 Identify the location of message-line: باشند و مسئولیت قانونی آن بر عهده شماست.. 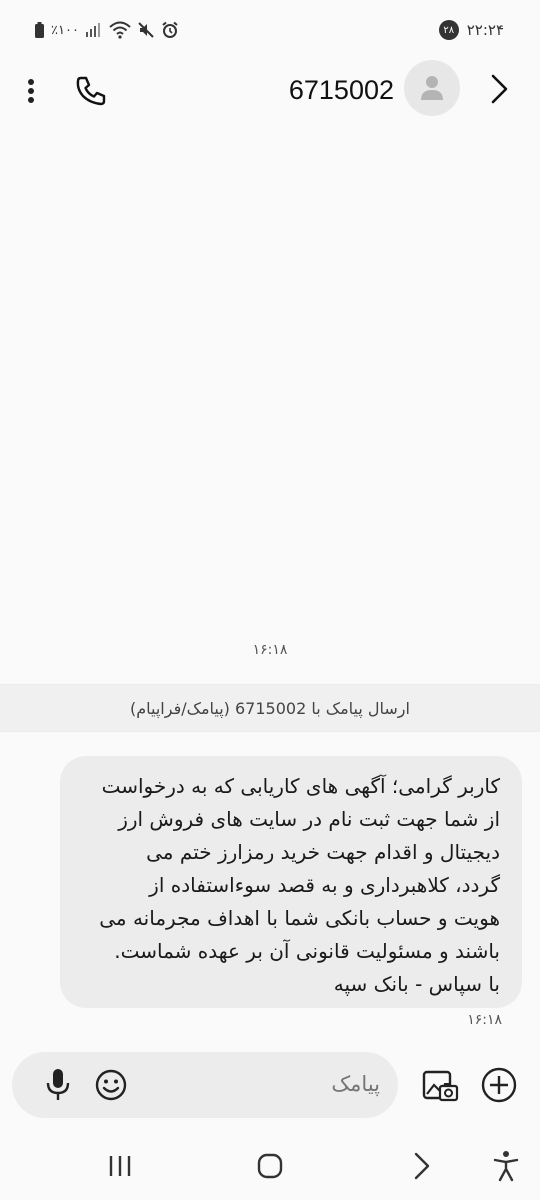
(307, 951).